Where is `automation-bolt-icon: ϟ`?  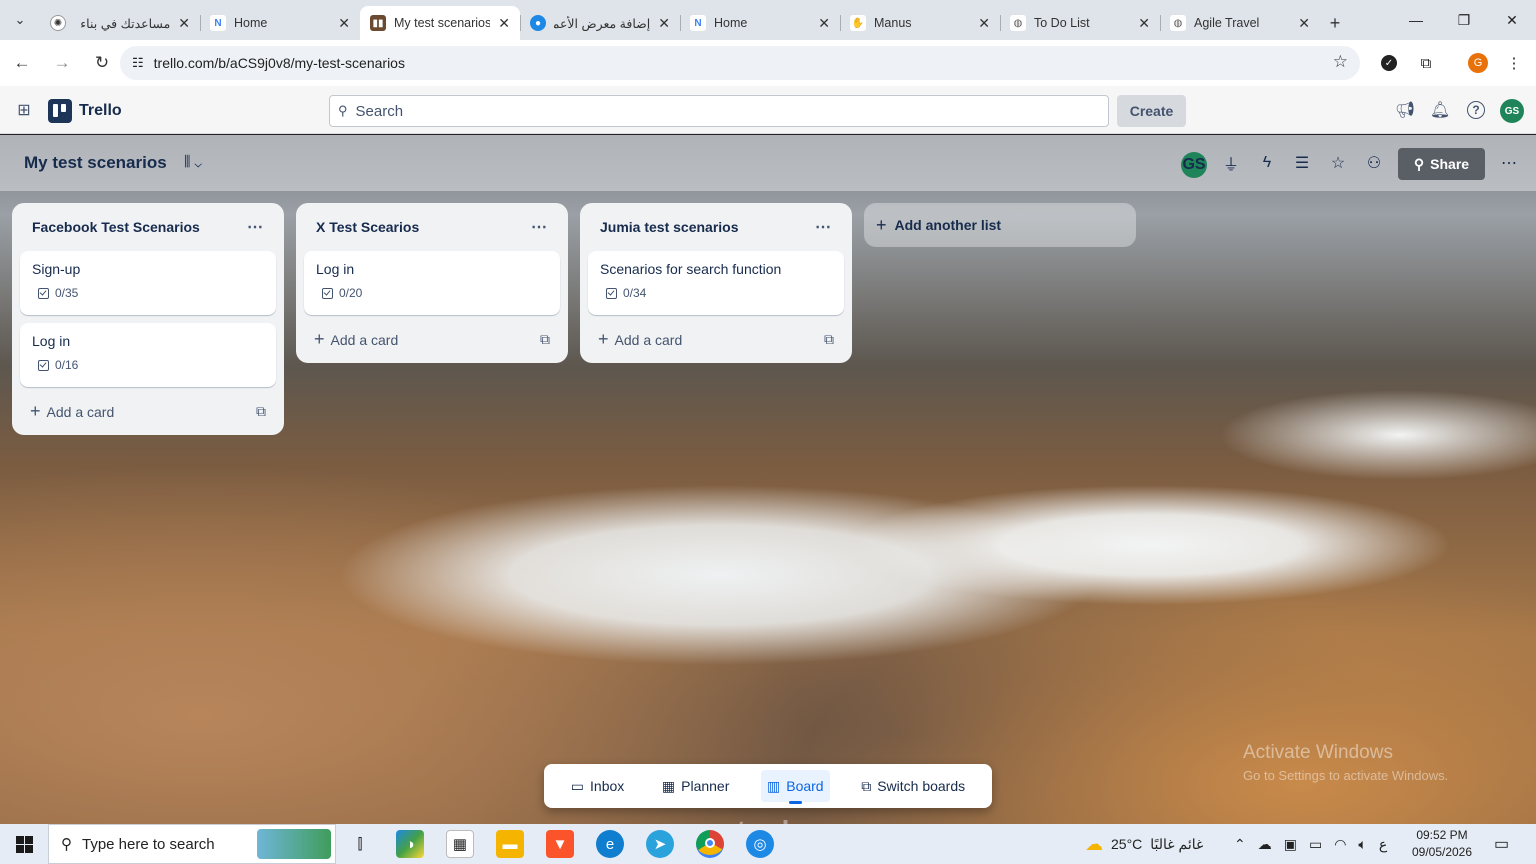
automation-bolt-icon: ϟ is located at coordinates (1267, 163).